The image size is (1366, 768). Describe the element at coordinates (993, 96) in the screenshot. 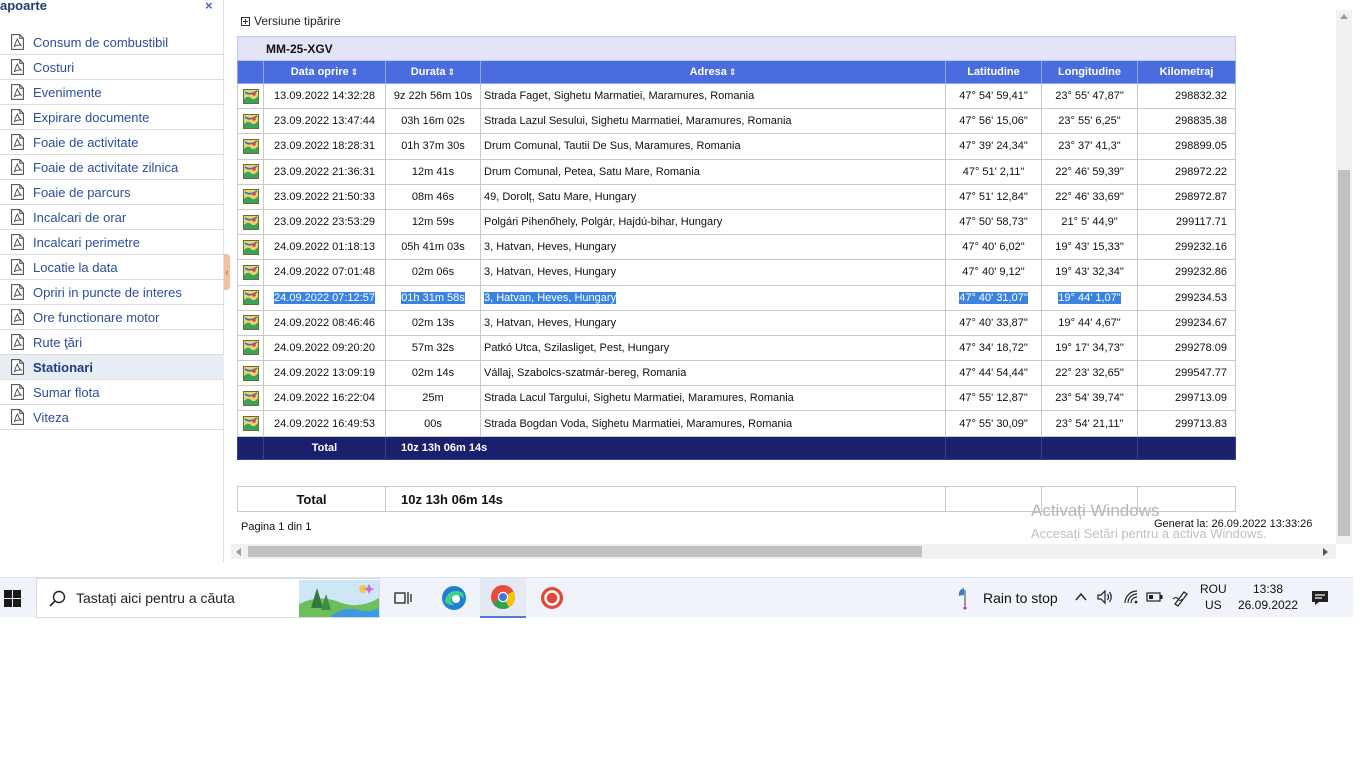

I see `cell-latitude: 47° 54' 59,41"` at that location.